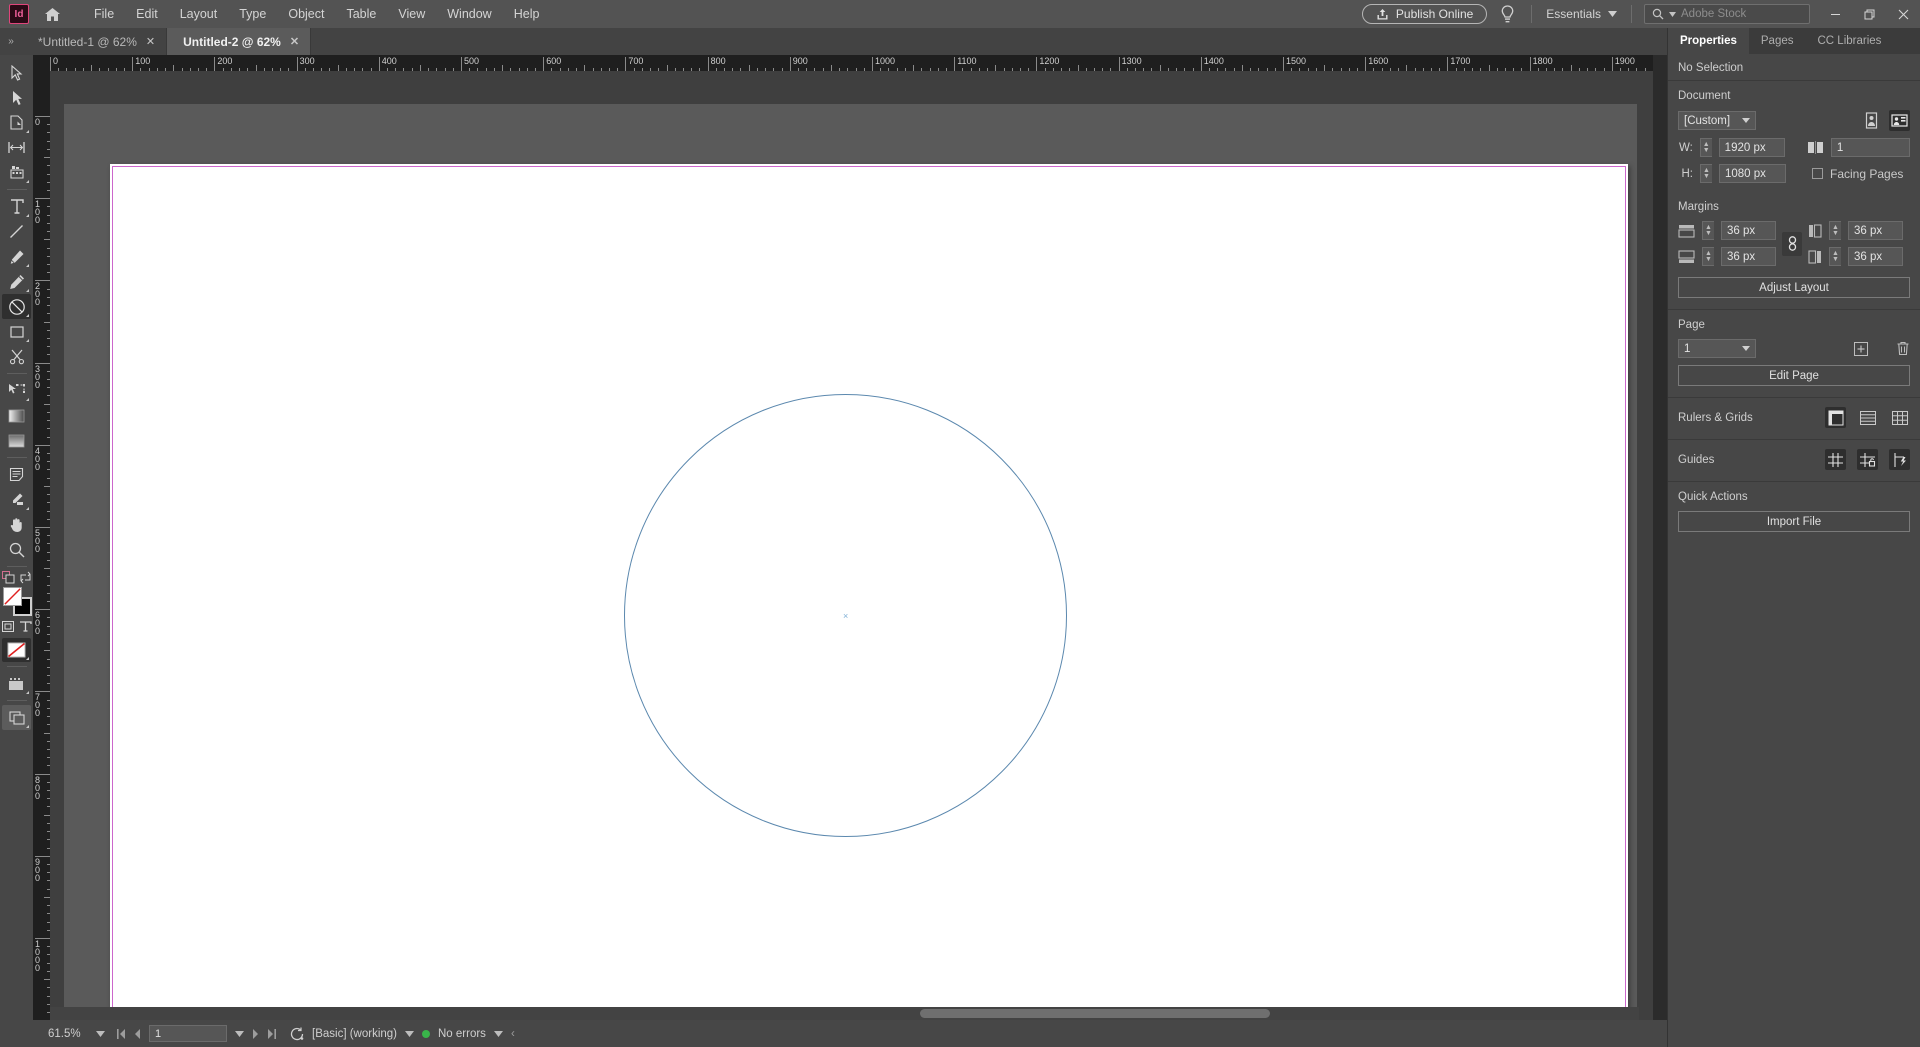 Image resolution: width=1920 pixels, height=1047 pixels. I want to click on publish-online-button: Publish Online, so click(1424, 14).